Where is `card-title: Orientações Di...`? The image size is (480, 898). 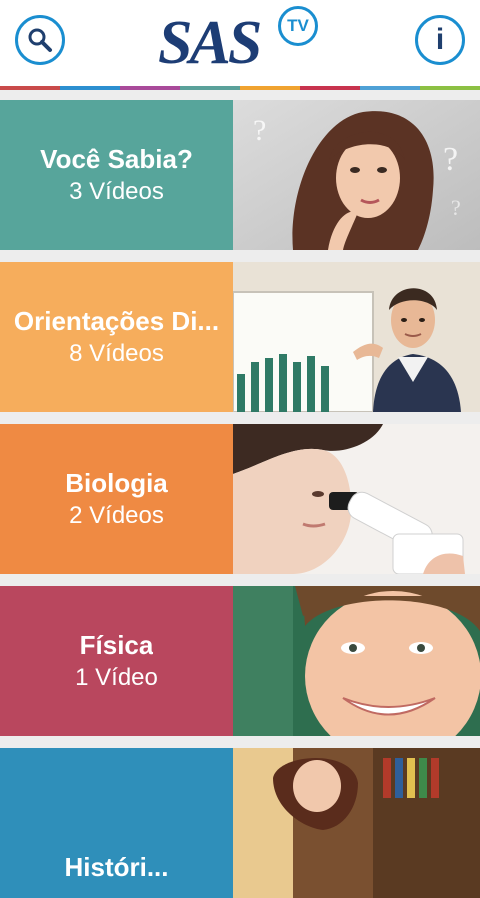
card-title: Orientações Di... is located at coordinates (116, 321).